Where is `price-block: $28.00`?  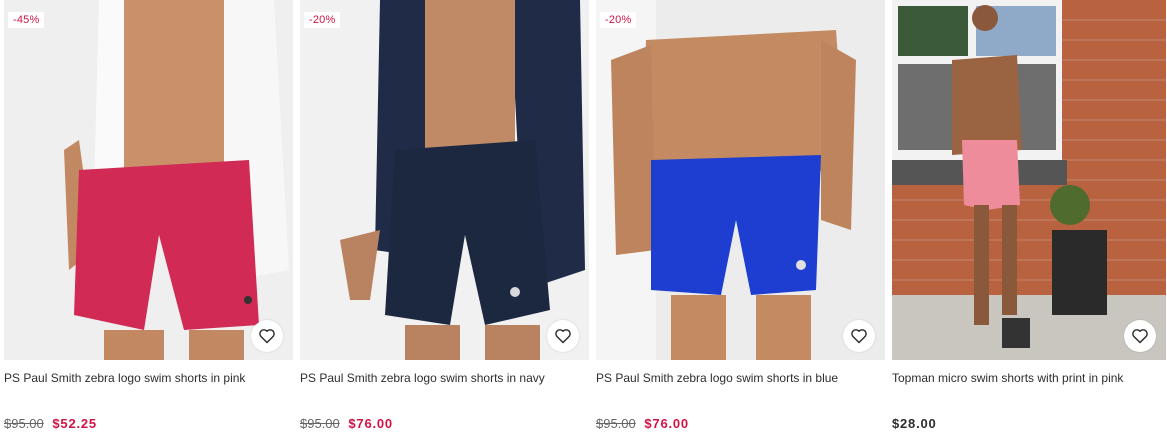 price-block: $28.00 is located at coordinates (914, 423).